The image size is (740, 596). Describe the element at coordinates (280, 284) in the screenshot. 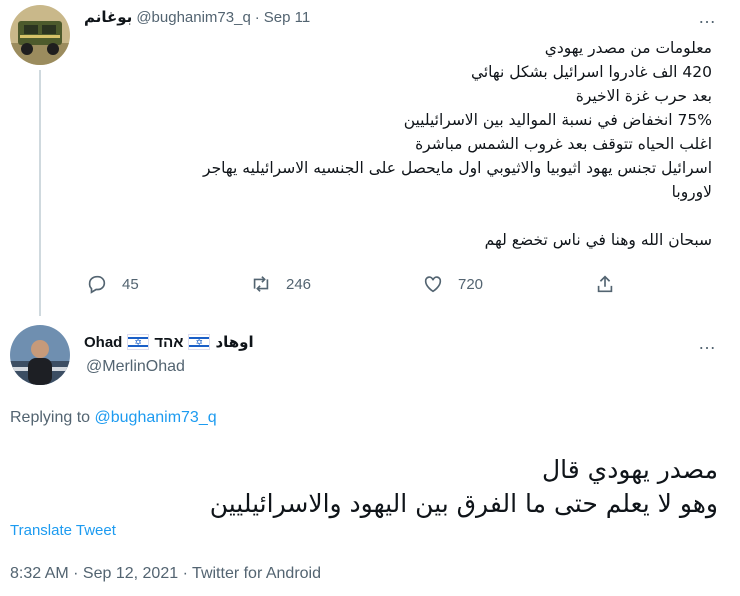

I see `retweet-button: 246` at that location.